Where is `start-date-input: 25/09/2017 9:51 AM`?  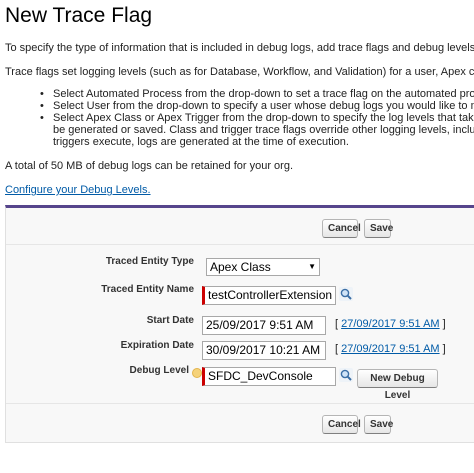 start-date-input: 25/09/2017 9:51 AM is located at coordinates (264, 325).